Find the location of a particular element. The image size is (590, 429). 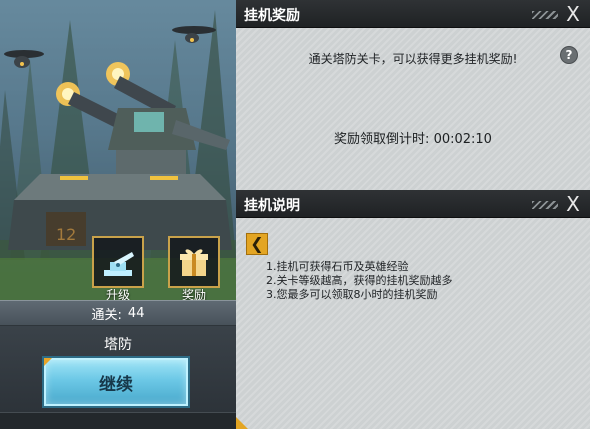

turret-upgrade-icon is located at coordinates (119, 264).